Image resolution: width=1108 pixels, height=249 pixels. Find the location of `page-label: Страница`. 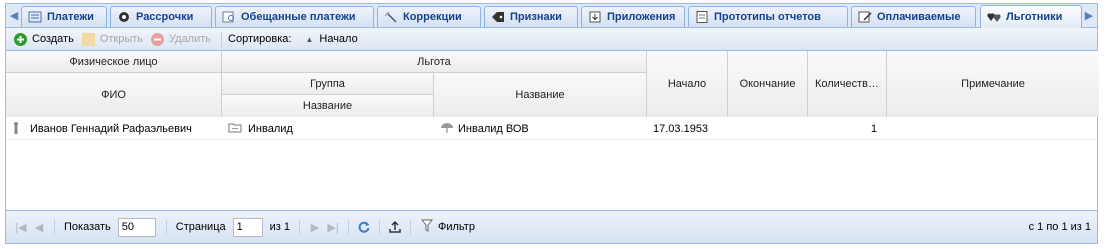

page-label: Страница is located at coordinates (200, 227).